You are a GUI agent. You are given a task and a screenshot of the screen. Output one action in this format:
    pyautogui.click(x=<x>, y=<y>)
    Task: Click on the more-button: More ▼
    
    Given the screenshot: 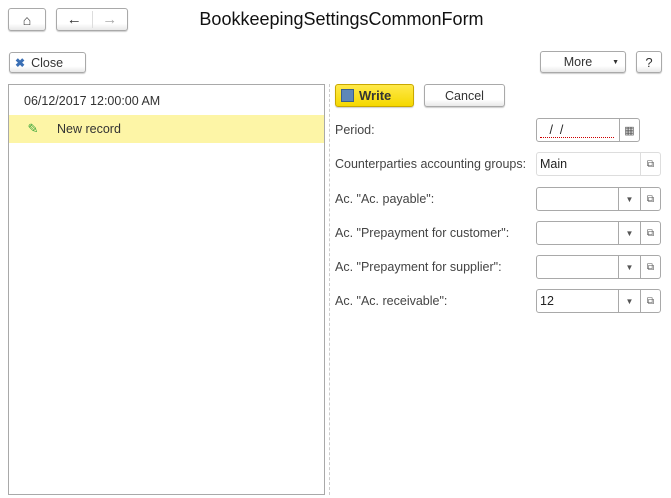 What is the action you would take?
    pyautogui.click(x=583, y=62)
    